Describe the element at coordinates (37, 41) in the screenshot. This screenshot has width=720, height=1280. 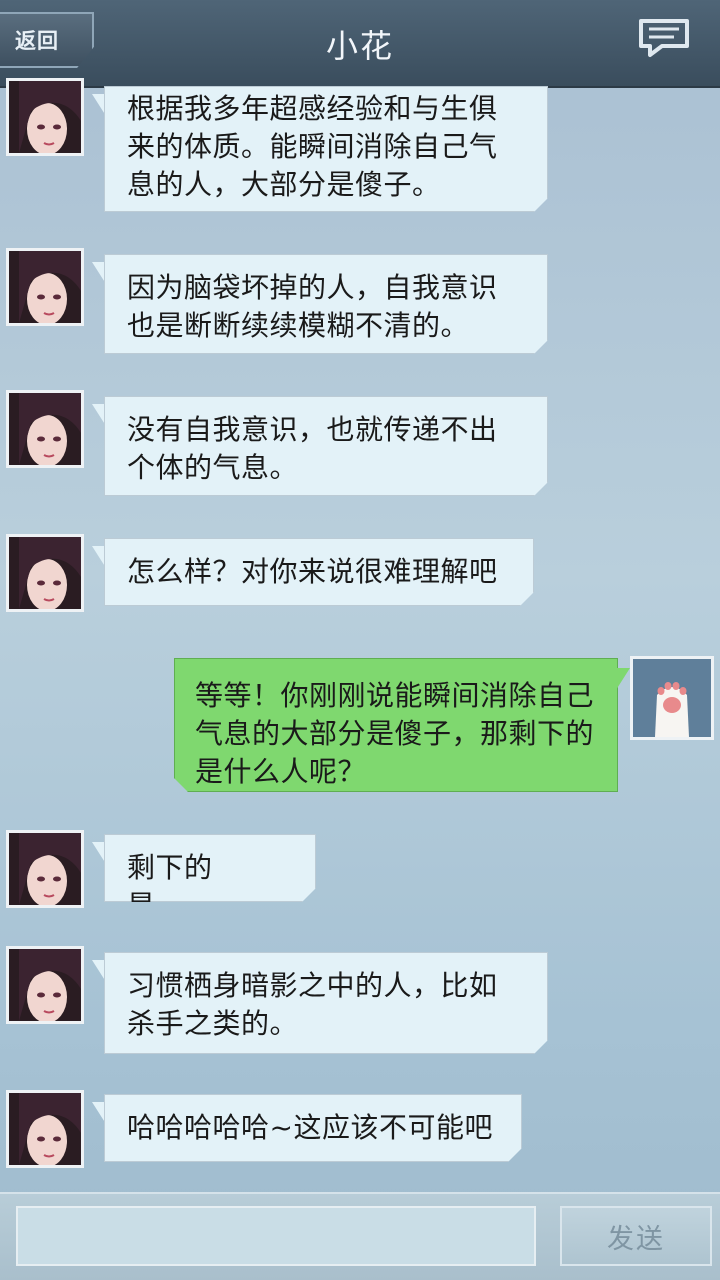
I see `back-button-label: 返回` at that location.